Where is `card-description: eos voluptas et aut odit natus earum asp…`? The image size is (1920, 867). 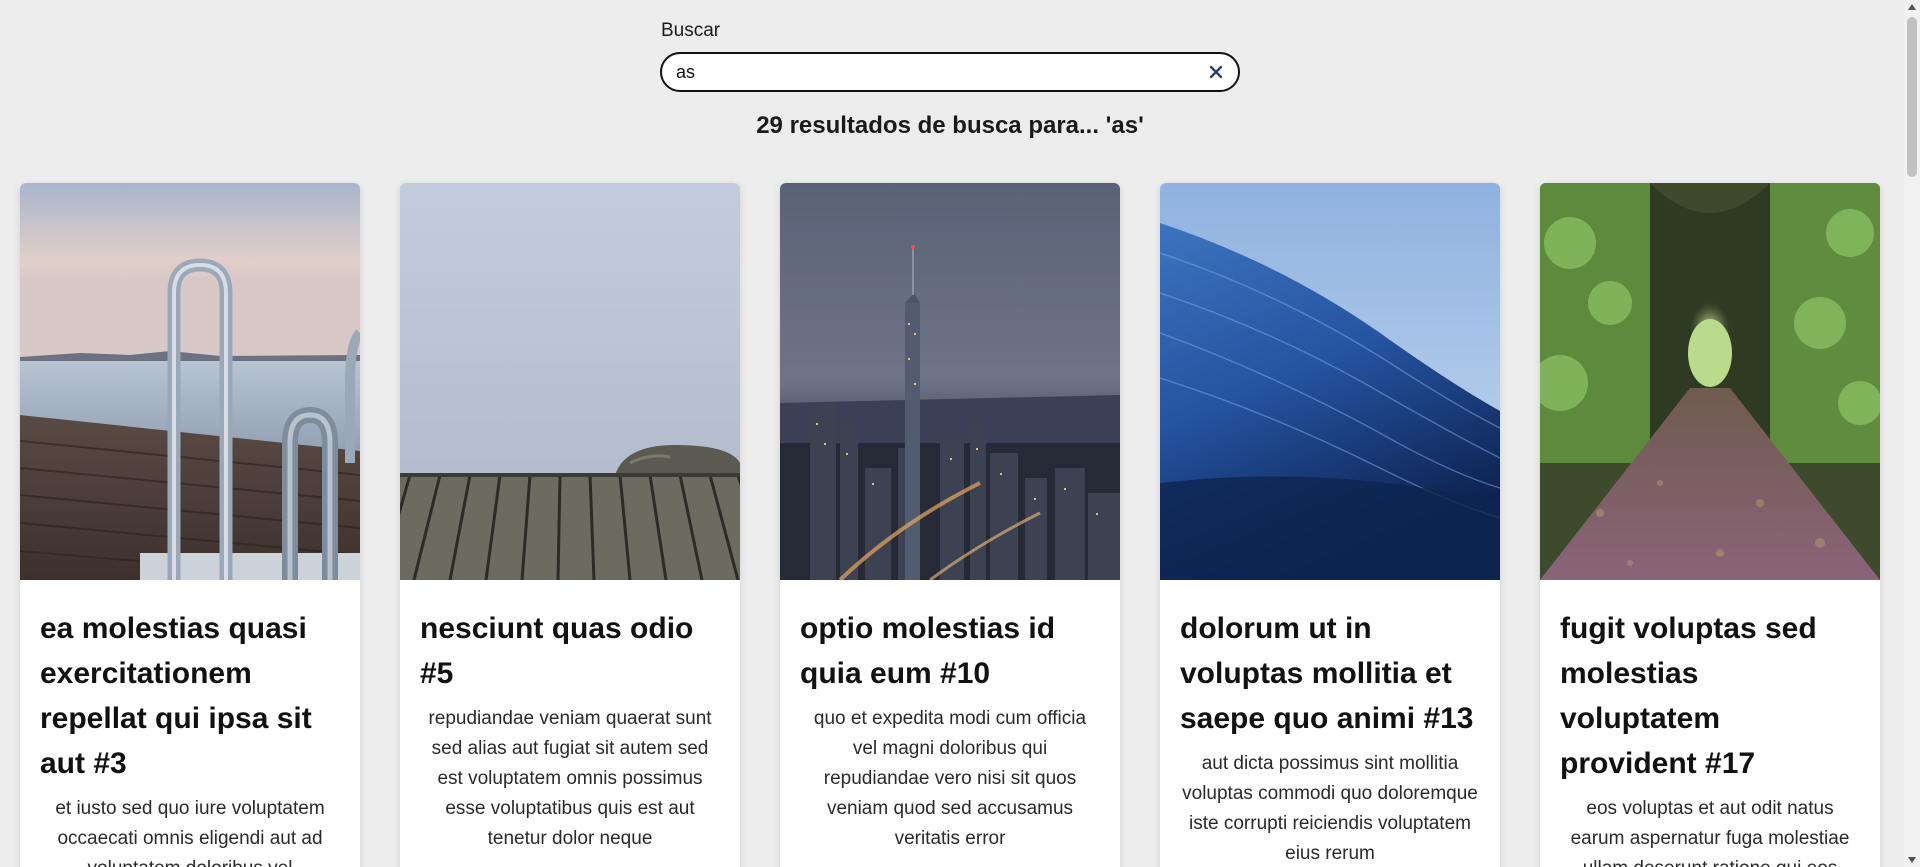
card-description: eos voluptas et aut odit natus earum asp… is located at coordinates (1710, 832).